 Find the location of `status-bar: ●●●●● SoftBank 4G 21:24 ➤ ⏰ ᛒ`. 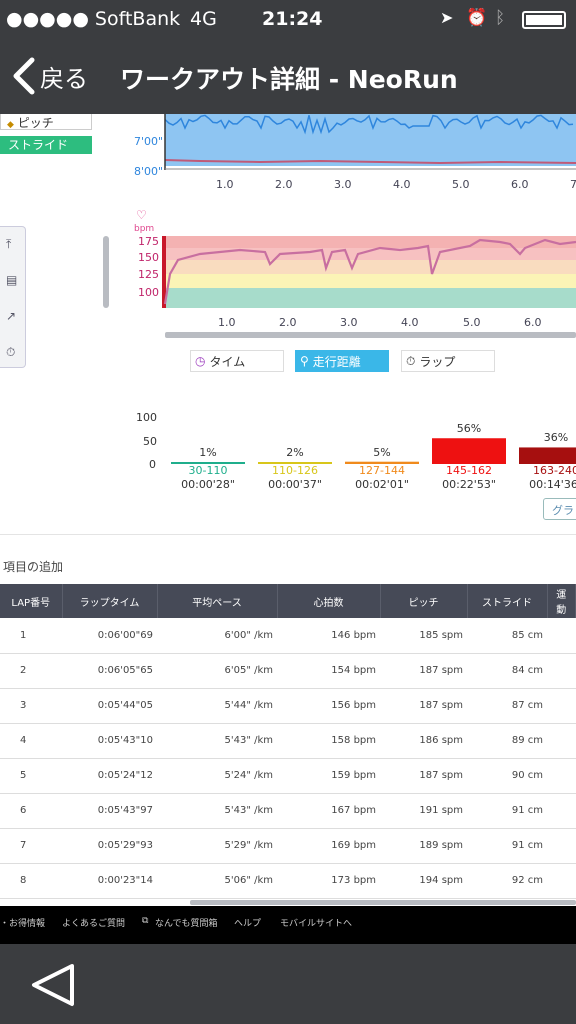

status-bar: ●●●●● SoftBank 4G 21:24 ➤ ⏰ ᛒ is located at coordinates (288, 20).